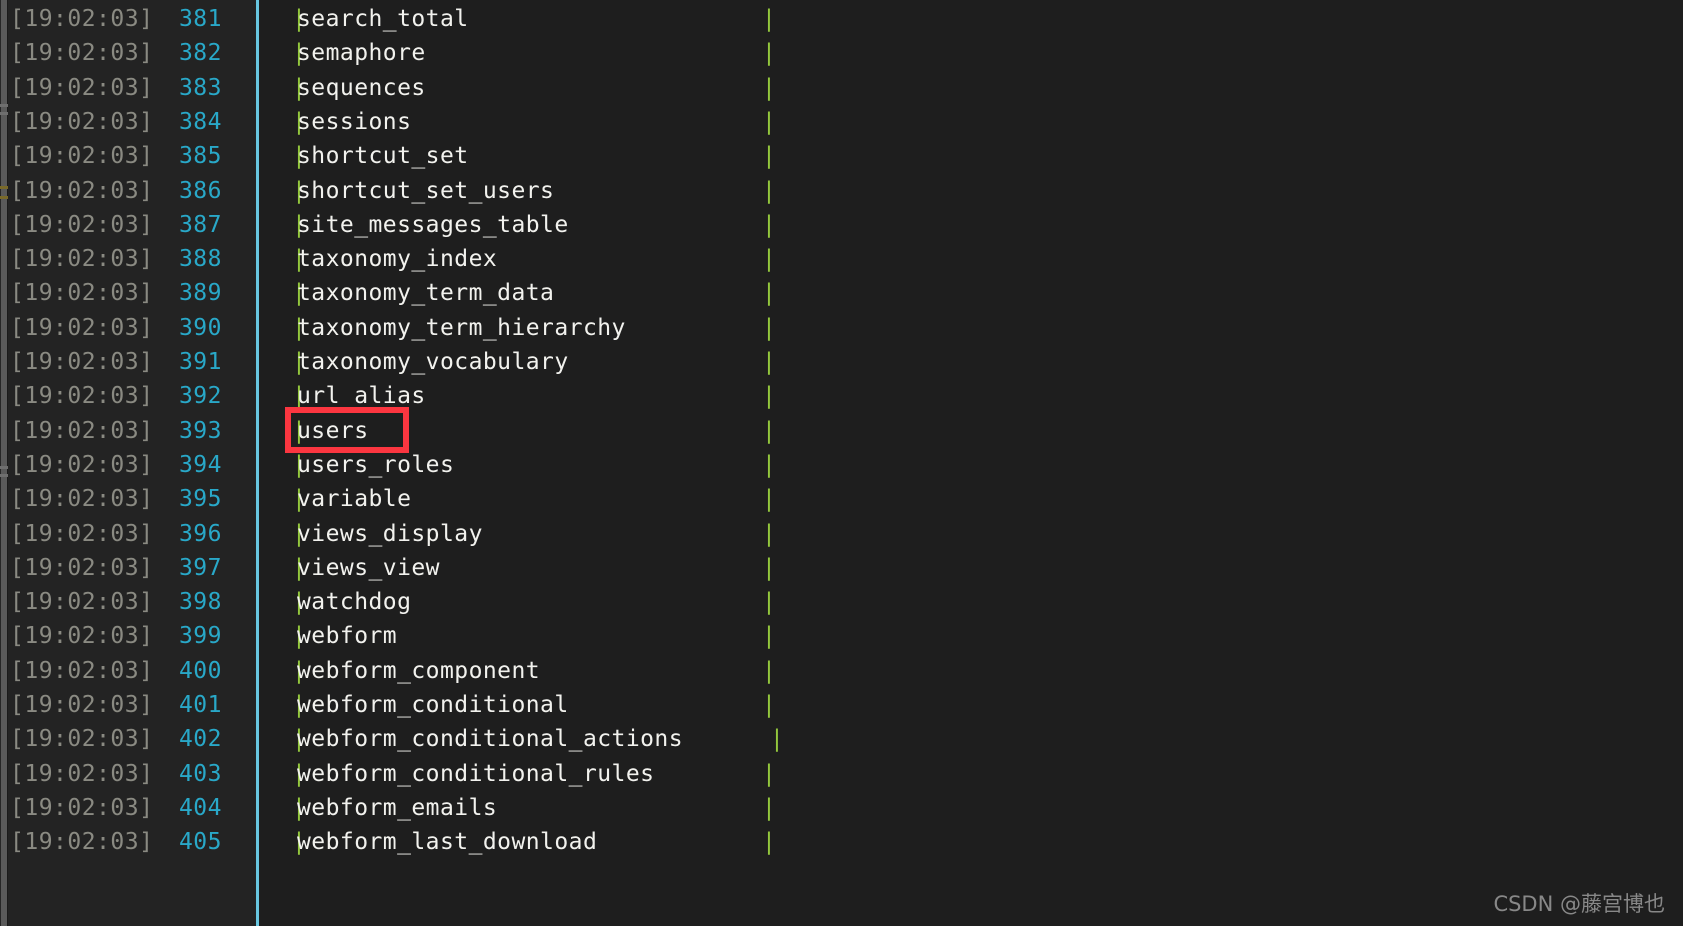 The image size is (1683, 926). What do you see at coordinates (361, 88) in the screenshot?
I see `database-table-name: sequences` at bounding box center [361, 88].